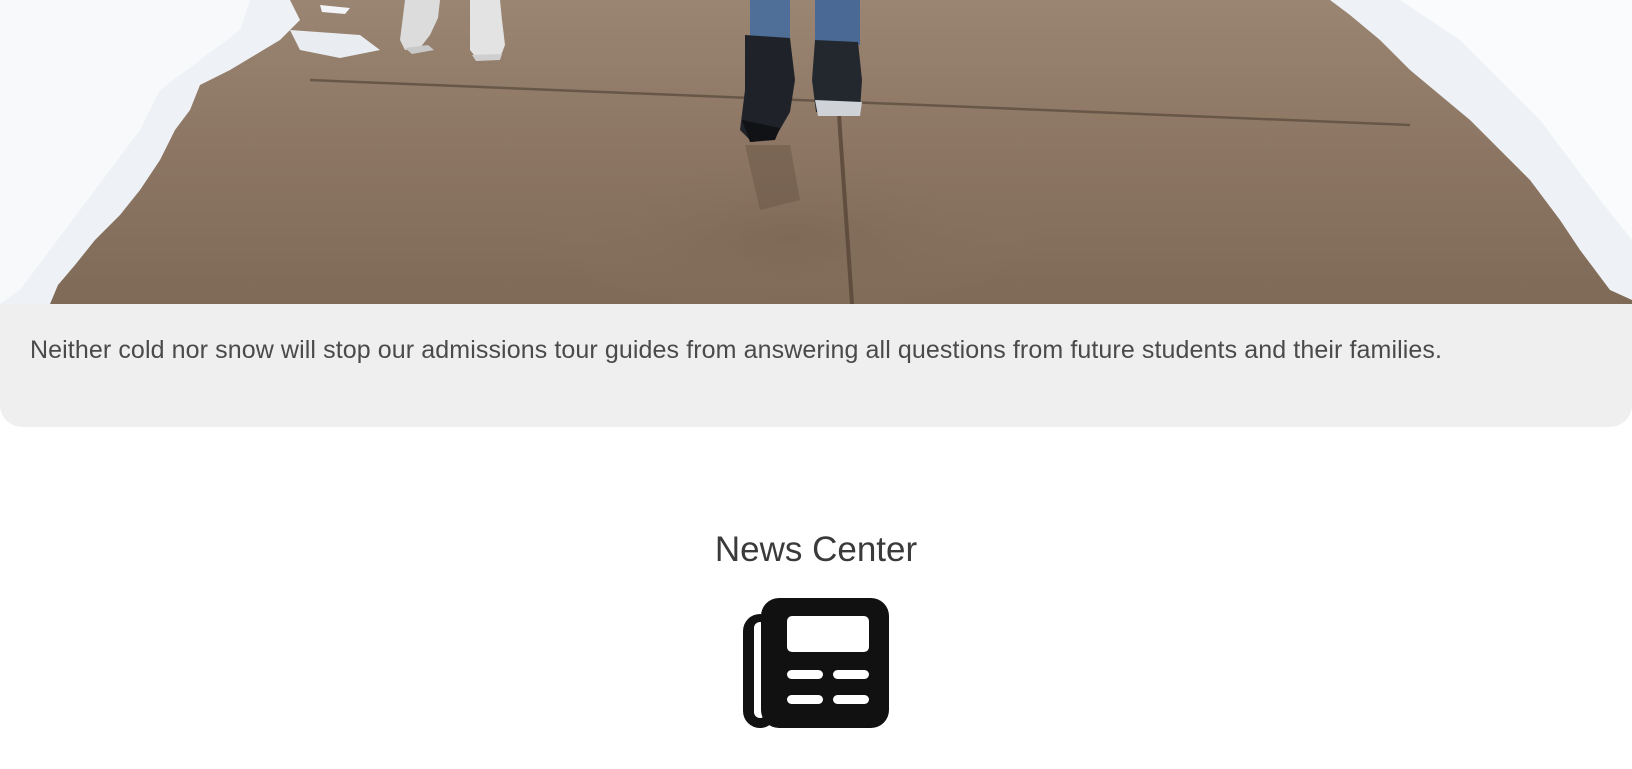  Describe the element at coordinates (816, 663) in the screenshot. I see `newspaper-icon` at that location.